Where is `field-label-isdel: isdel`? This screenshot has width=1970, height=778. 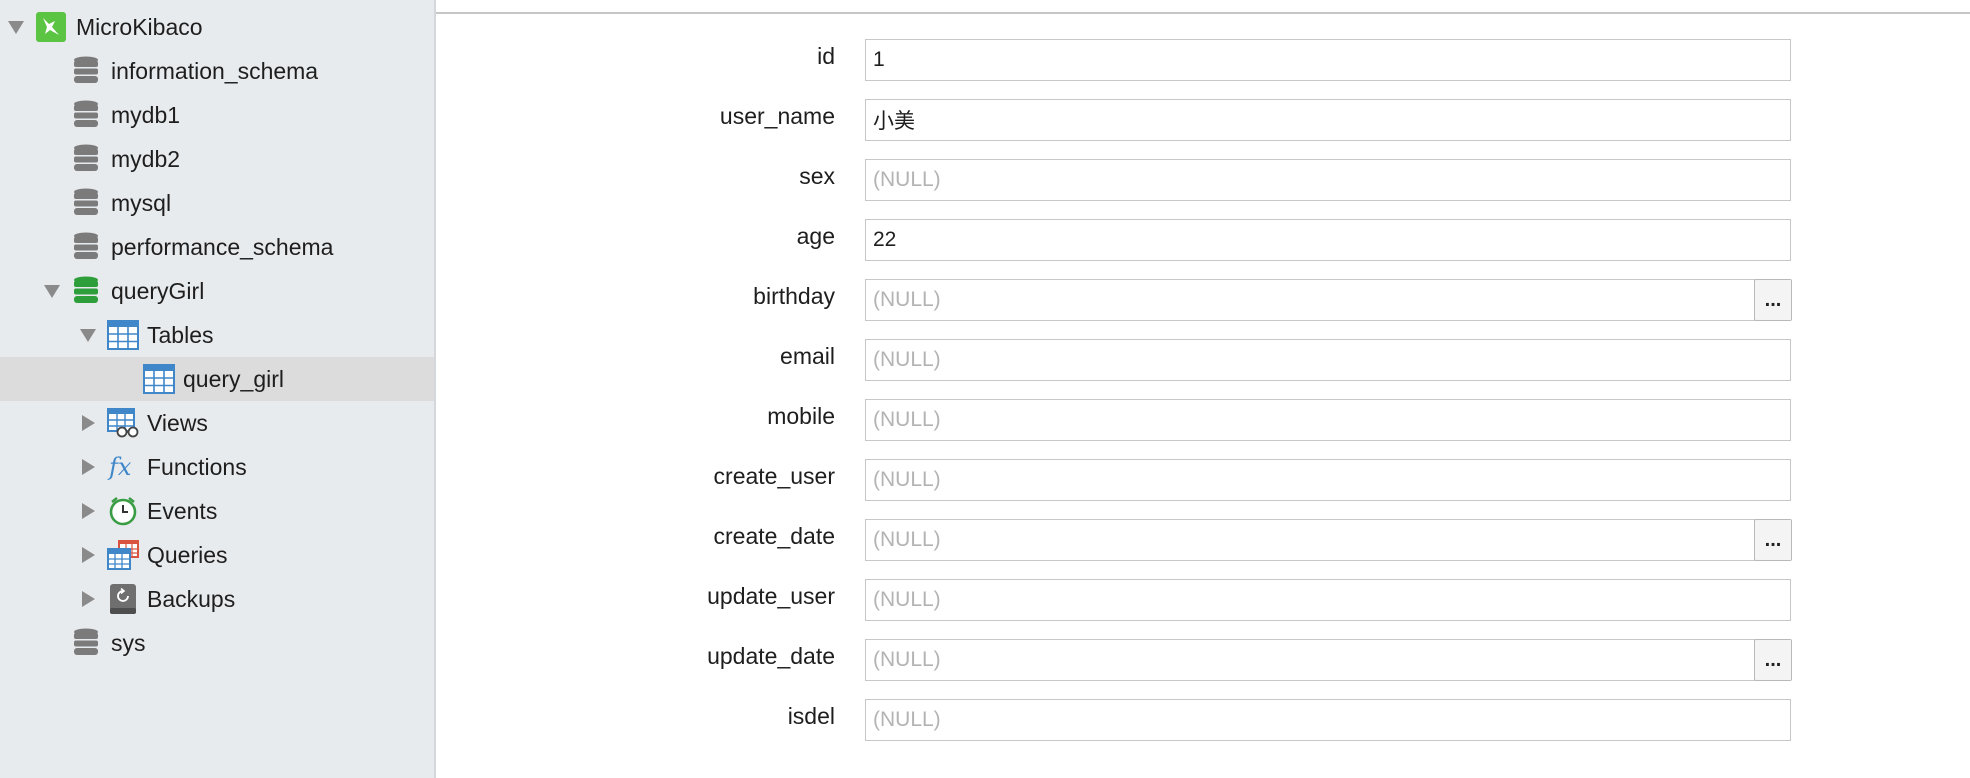 field-label-isdel: isdel is located at coordinates (811, 716).